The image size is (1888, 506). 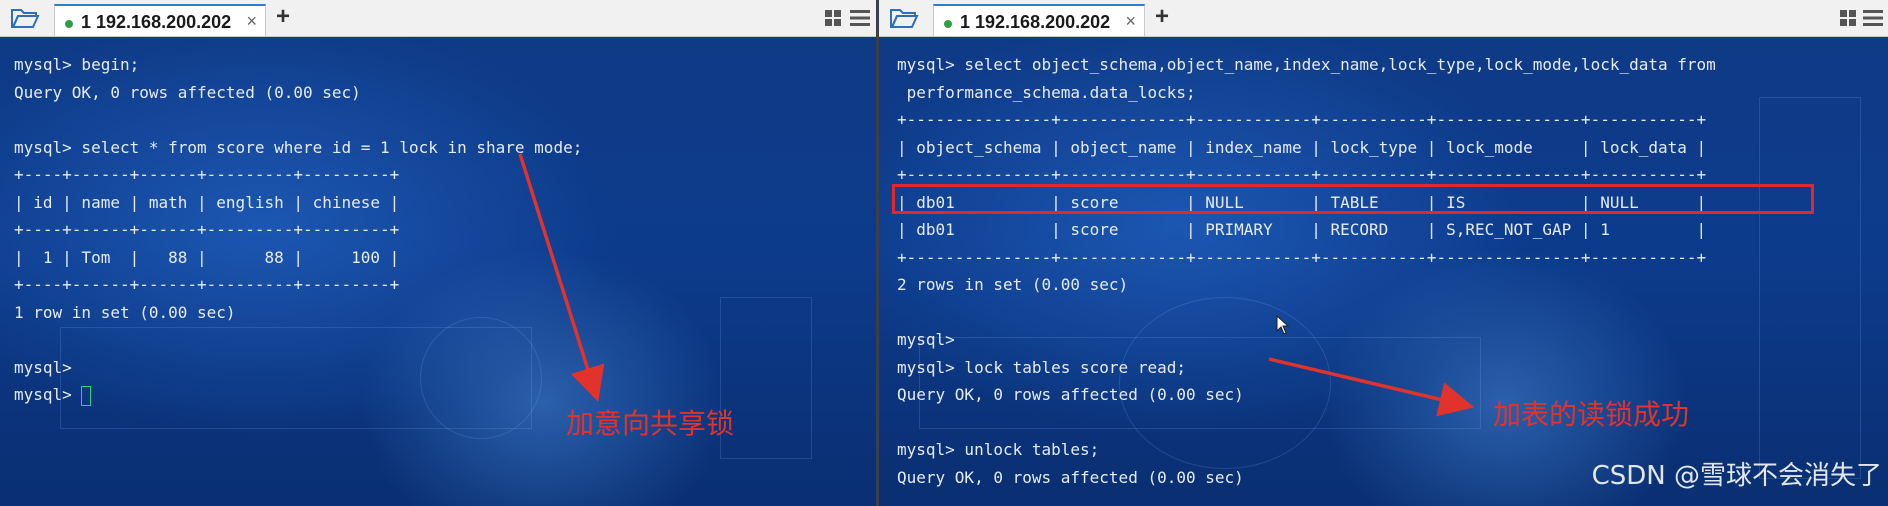 What do you see at coordinates (438, 18) in the screenshot?
I see `tab-bar-left: 1 192.168.200.202 × +` at bounding box center [438, 18].